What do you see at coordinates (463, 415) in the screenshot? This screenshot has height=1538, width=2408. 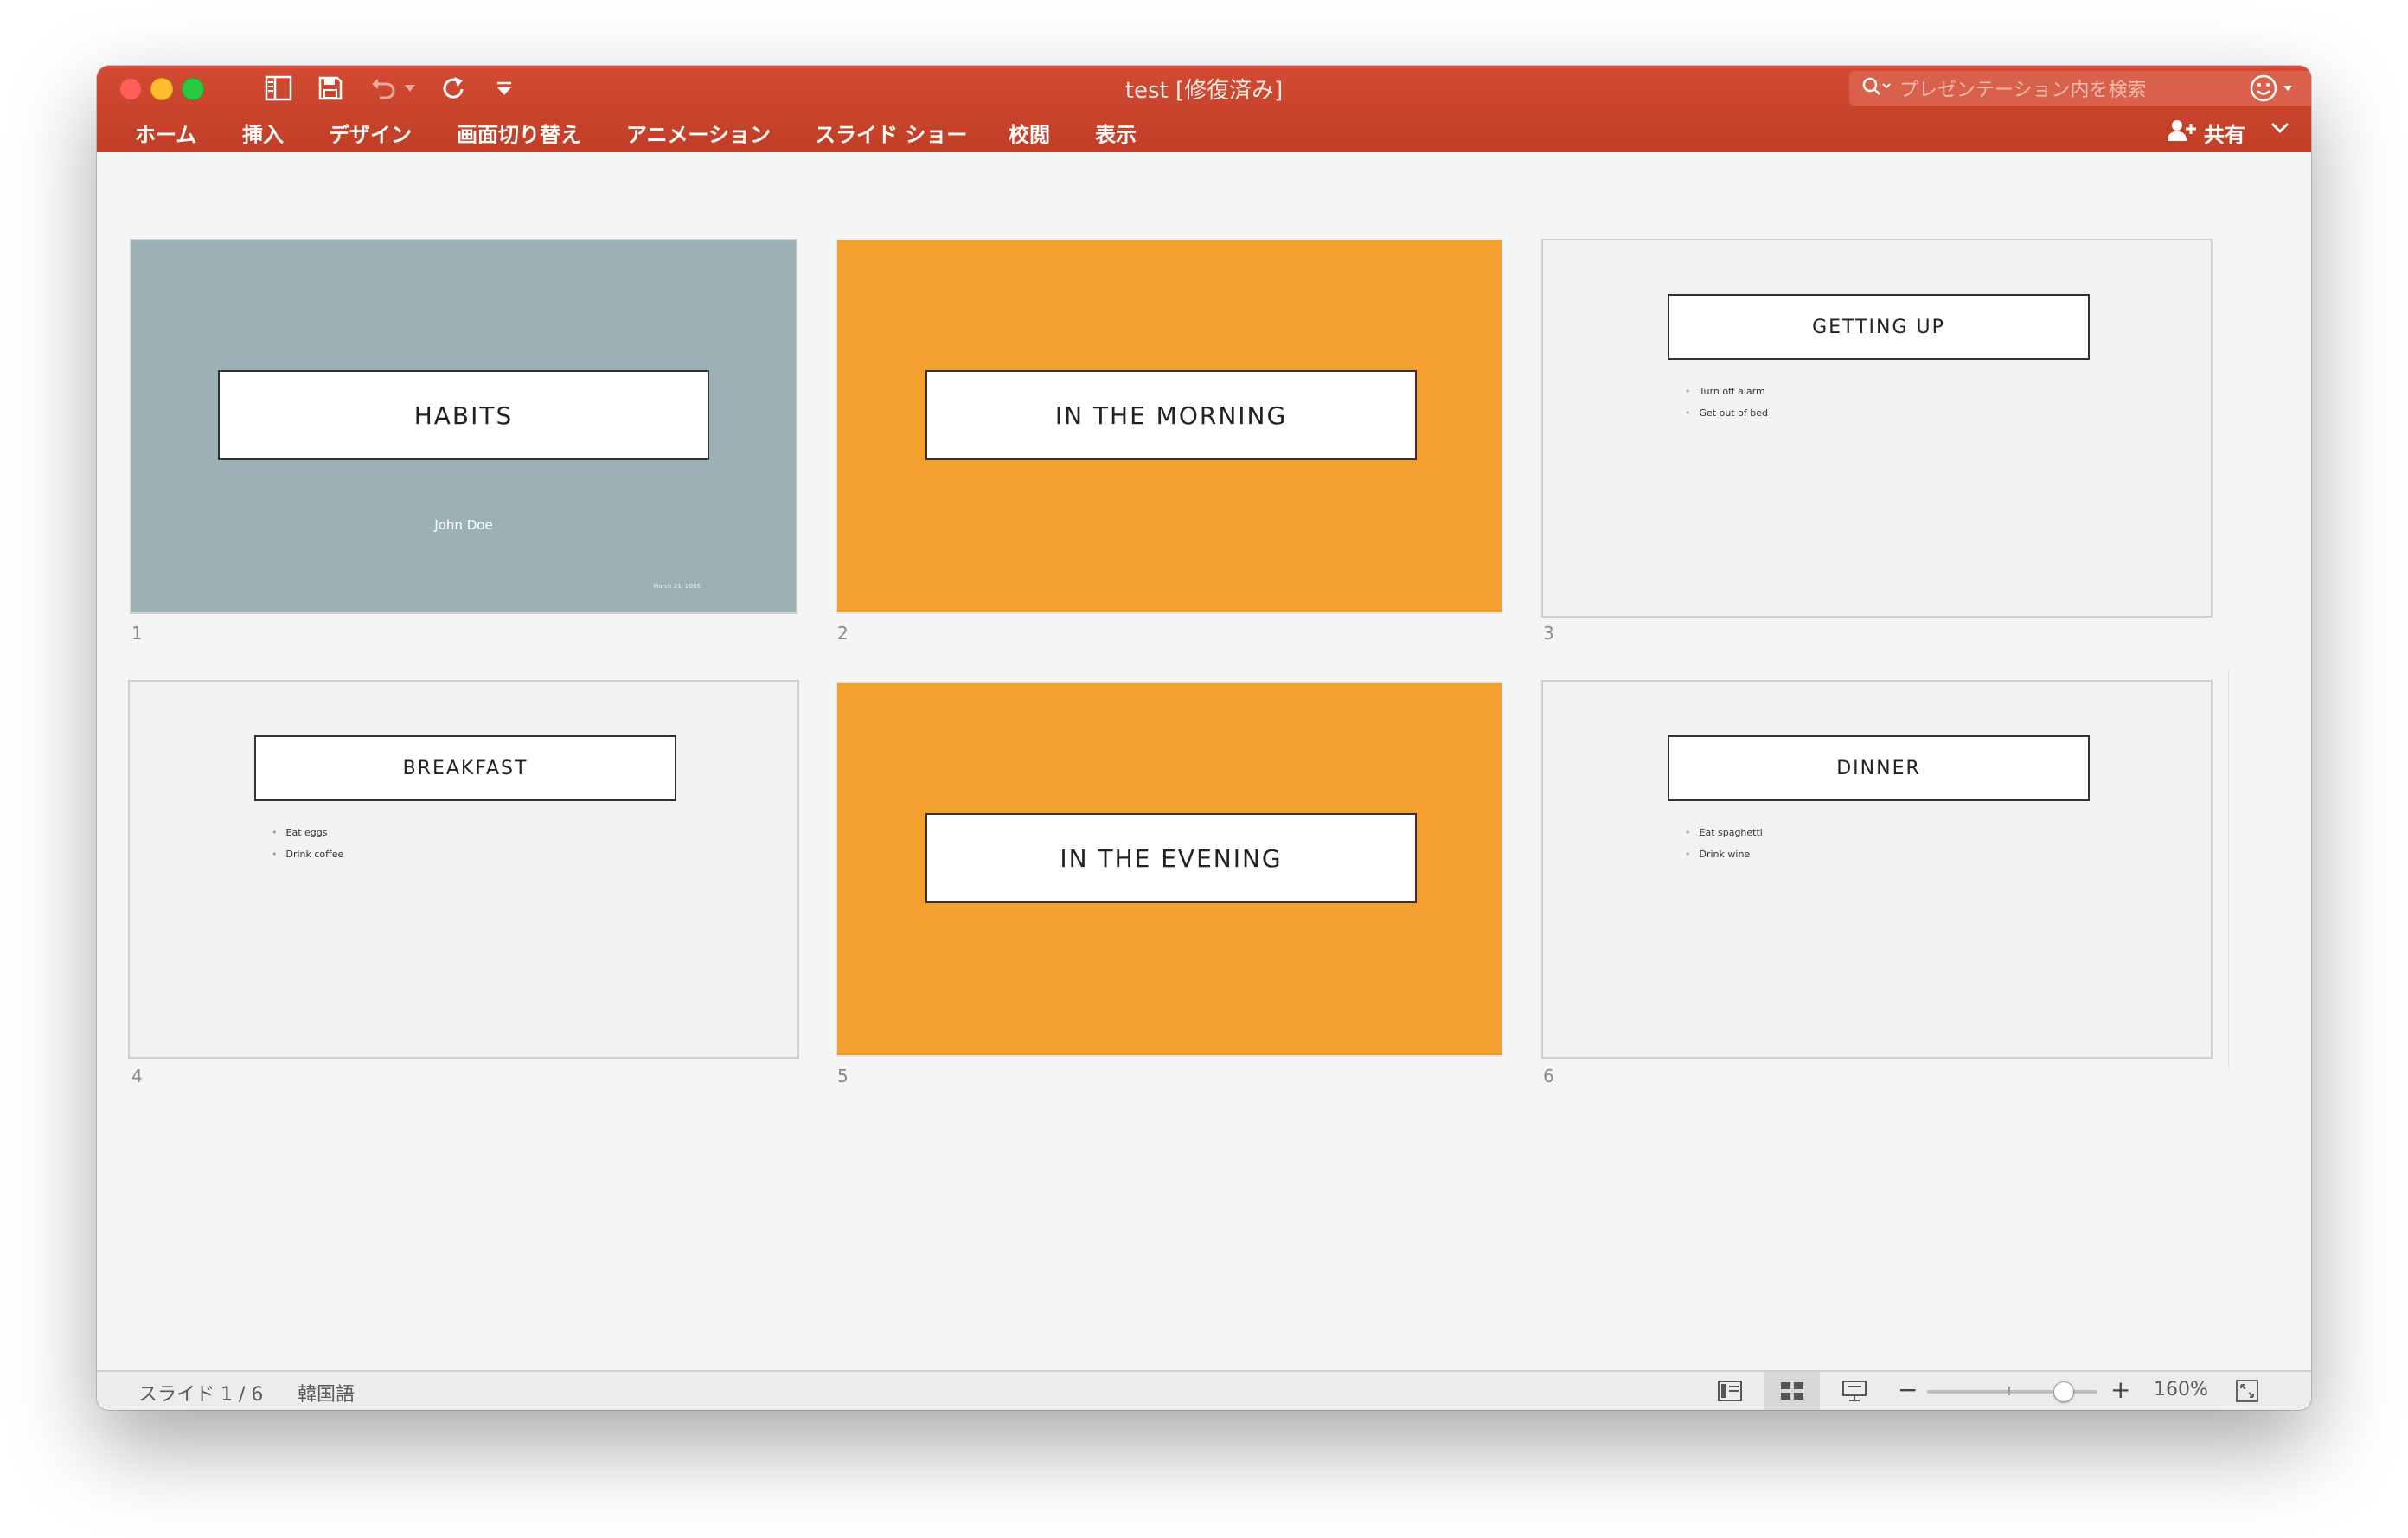 I see `slide-title: HABITS` at bounding box center [463, 415].